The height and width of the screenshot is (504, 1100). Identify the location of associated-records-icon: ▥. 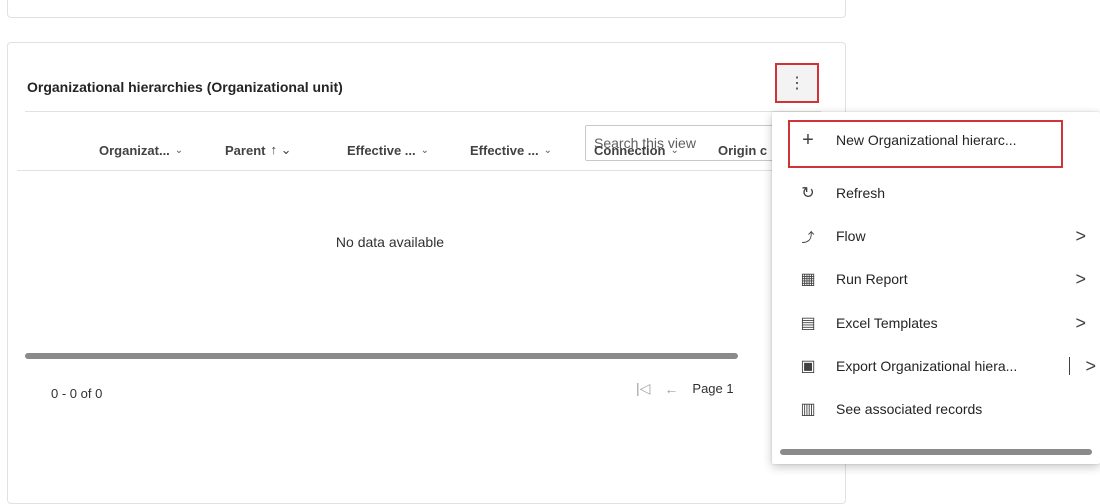
(808, 409).